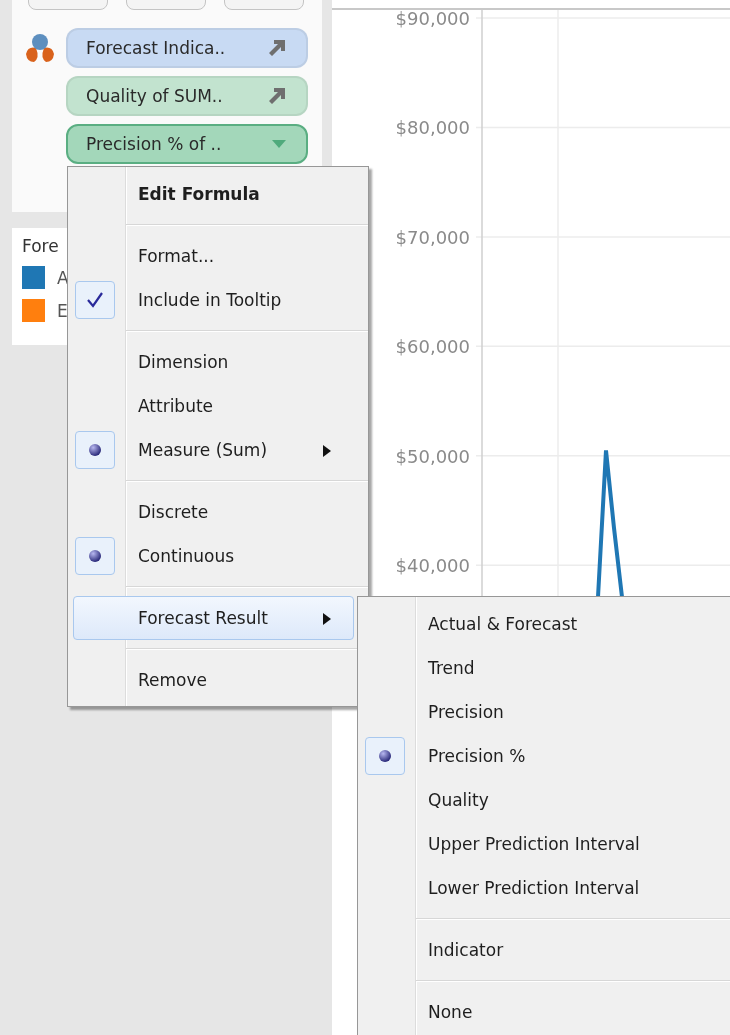  I want to click on field-pill: Forecast Indica.., so click(187, 48).